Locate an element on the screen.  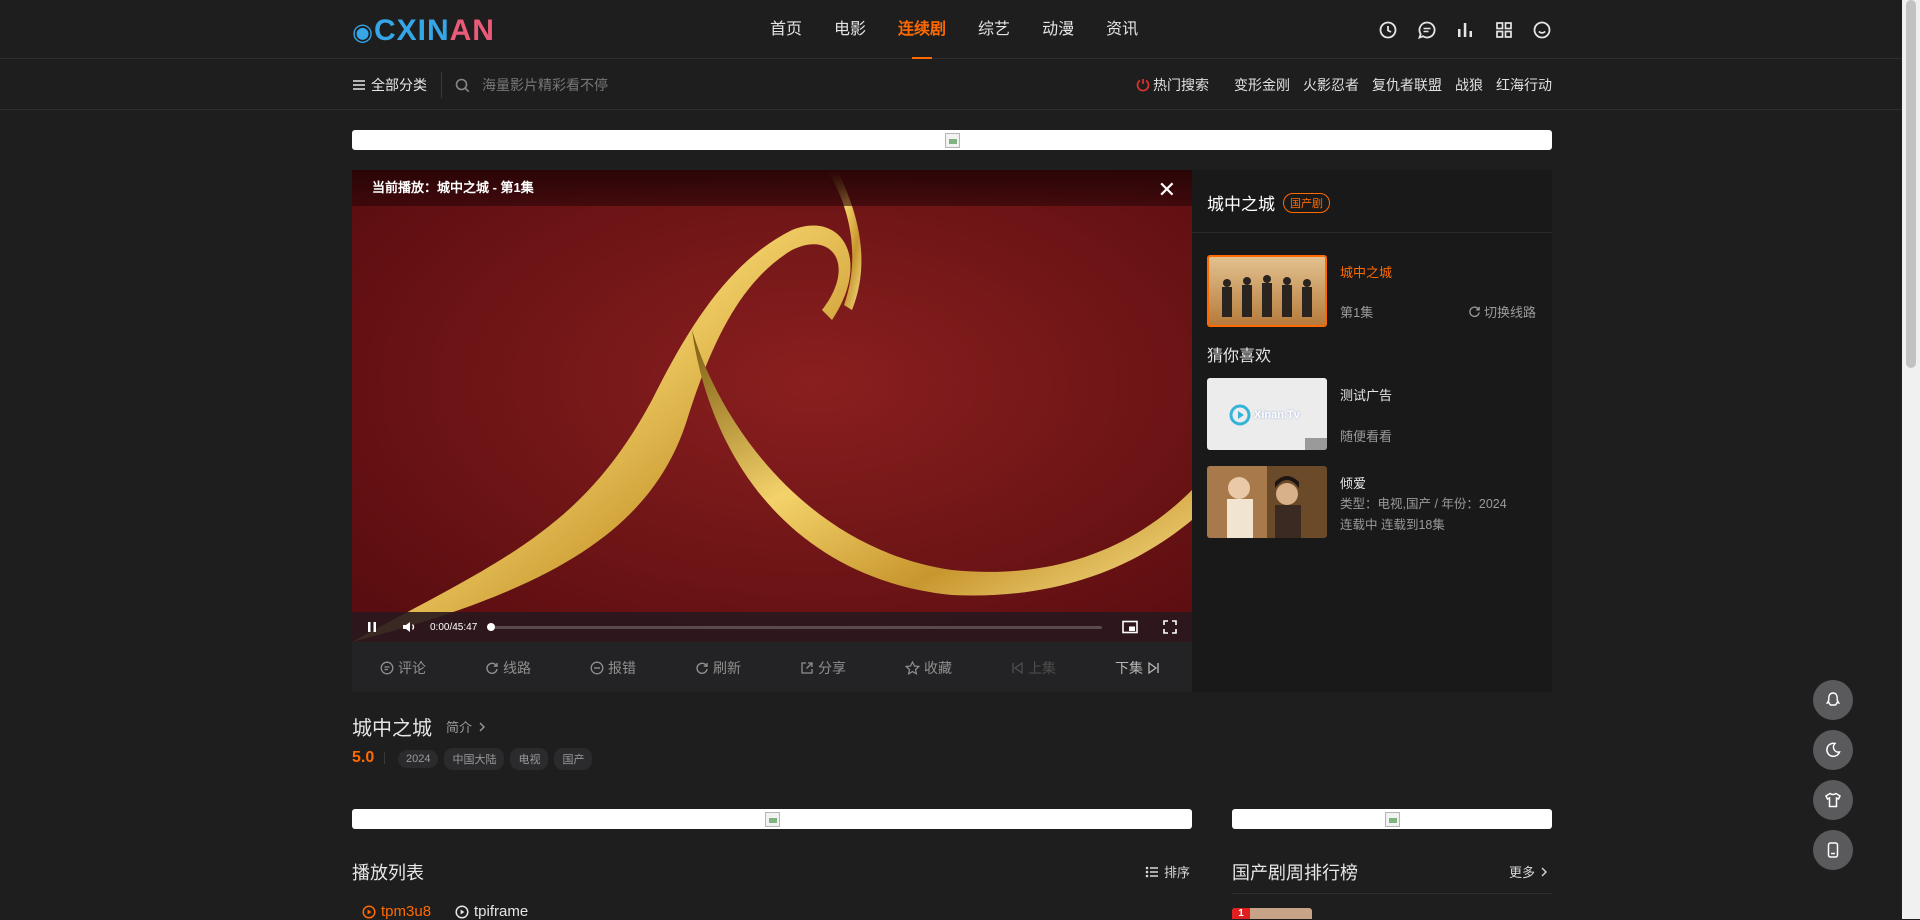
progress-bar is located at coordinates (795, 626).